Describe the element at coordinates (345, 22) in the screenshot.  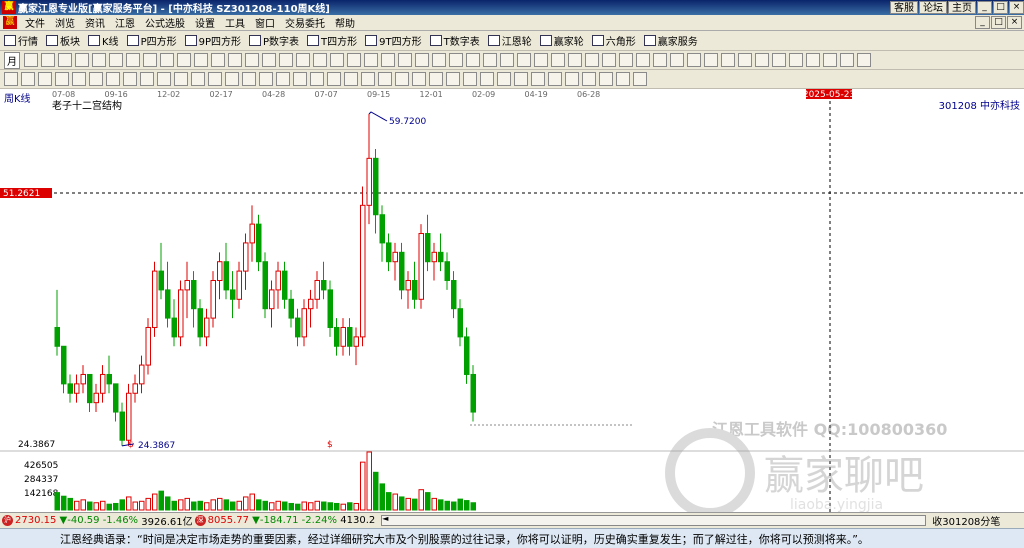
I see `menu-help: 帮助` at that location.